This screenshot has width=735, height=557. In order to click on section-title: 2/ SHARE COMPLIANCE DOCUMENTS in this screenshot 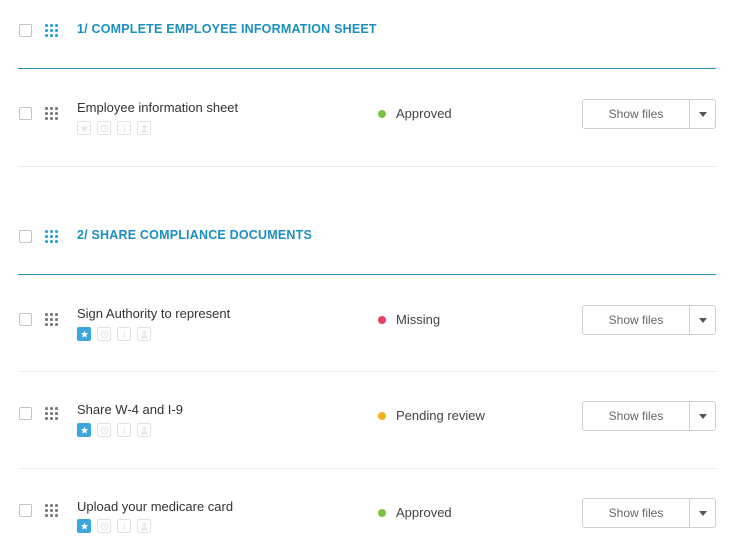, I will do `click(194, 235)`.